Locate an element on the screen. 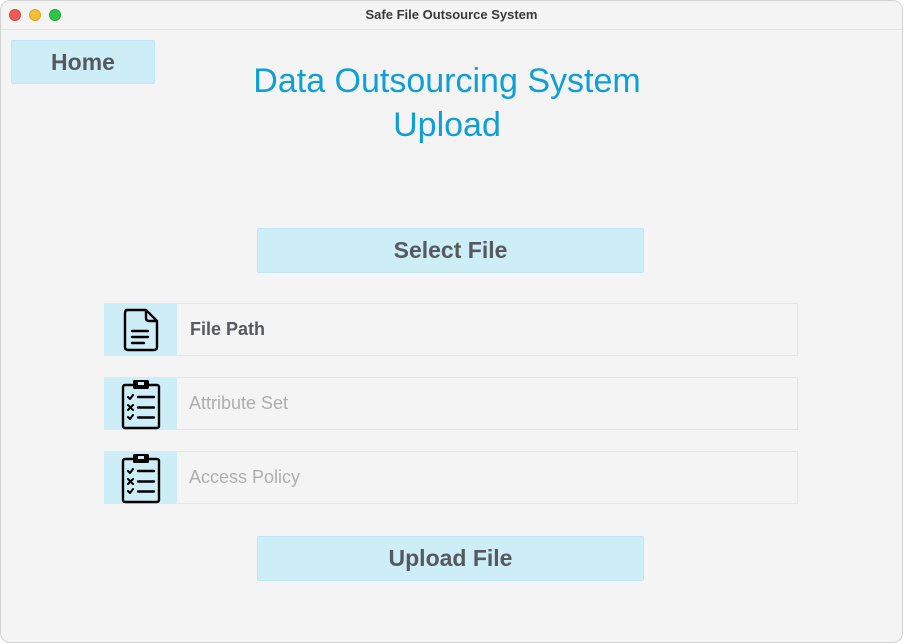 The image size is (904, 644). upload-file-button: Upload File is located at coordinates (450, 558).